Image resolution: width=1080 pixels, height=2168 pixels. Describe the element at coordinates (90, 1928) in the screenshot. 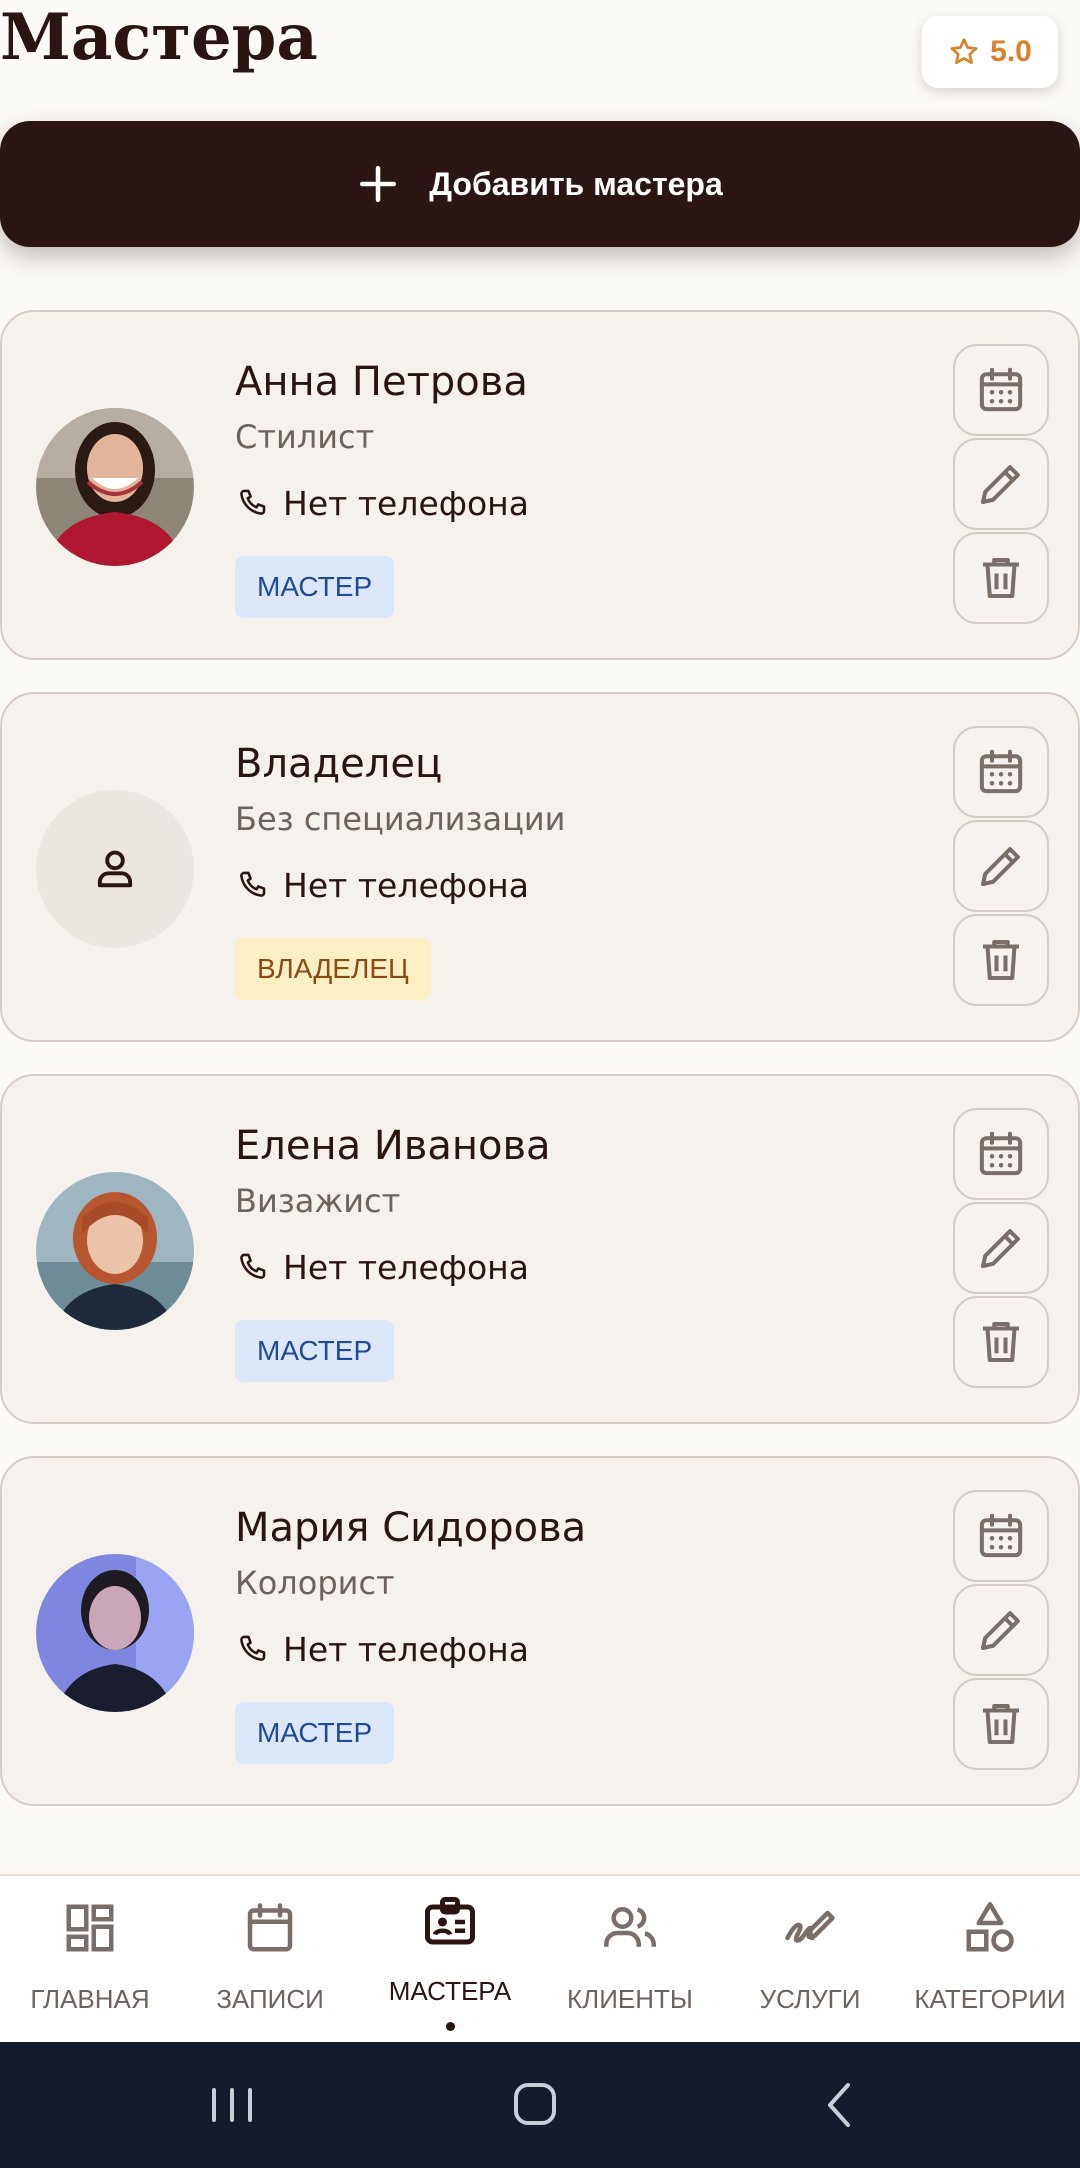

I see `dashboard-icon` at that location.